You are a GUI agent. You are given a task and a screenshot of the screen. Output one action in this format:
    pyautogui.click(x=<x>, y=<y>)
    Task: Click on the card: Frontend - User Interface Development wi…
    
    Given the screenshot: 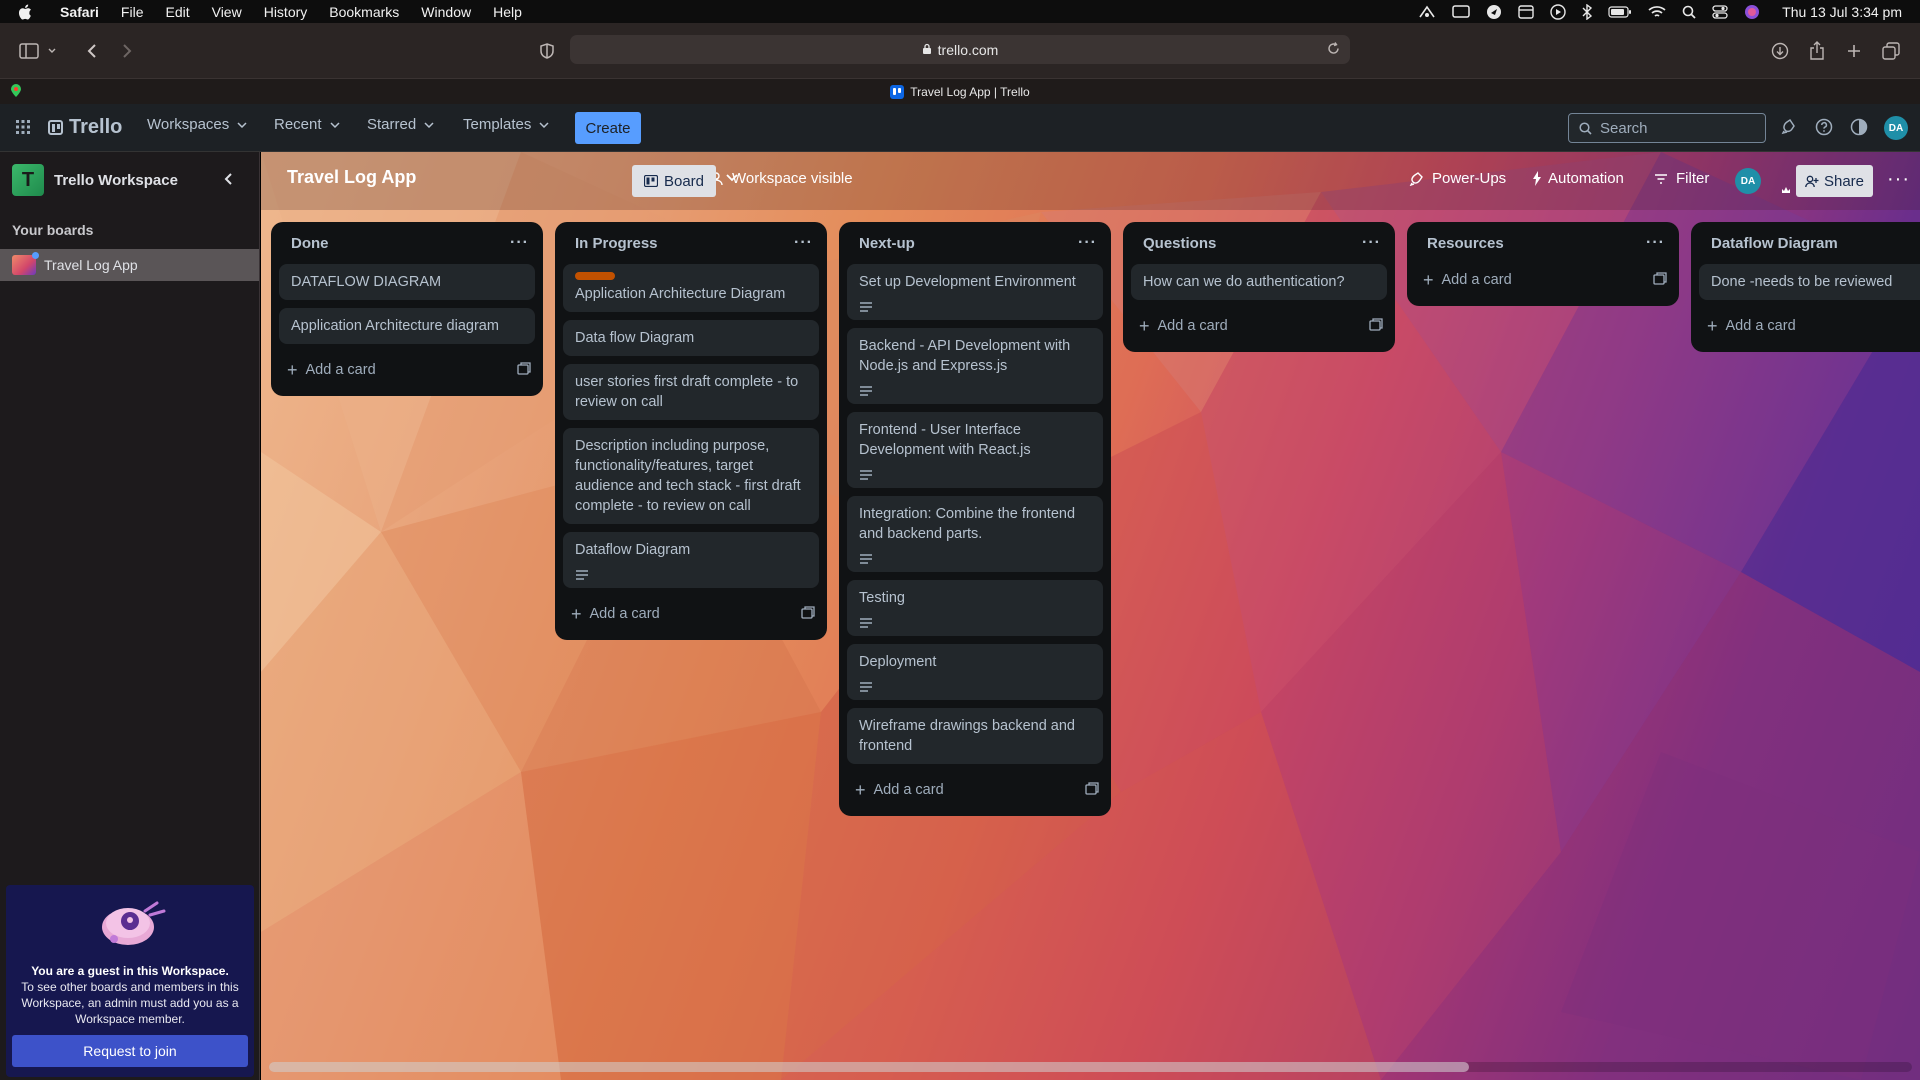 What is the action you would take?
    pyautogui.click(x=975, y=450)
    